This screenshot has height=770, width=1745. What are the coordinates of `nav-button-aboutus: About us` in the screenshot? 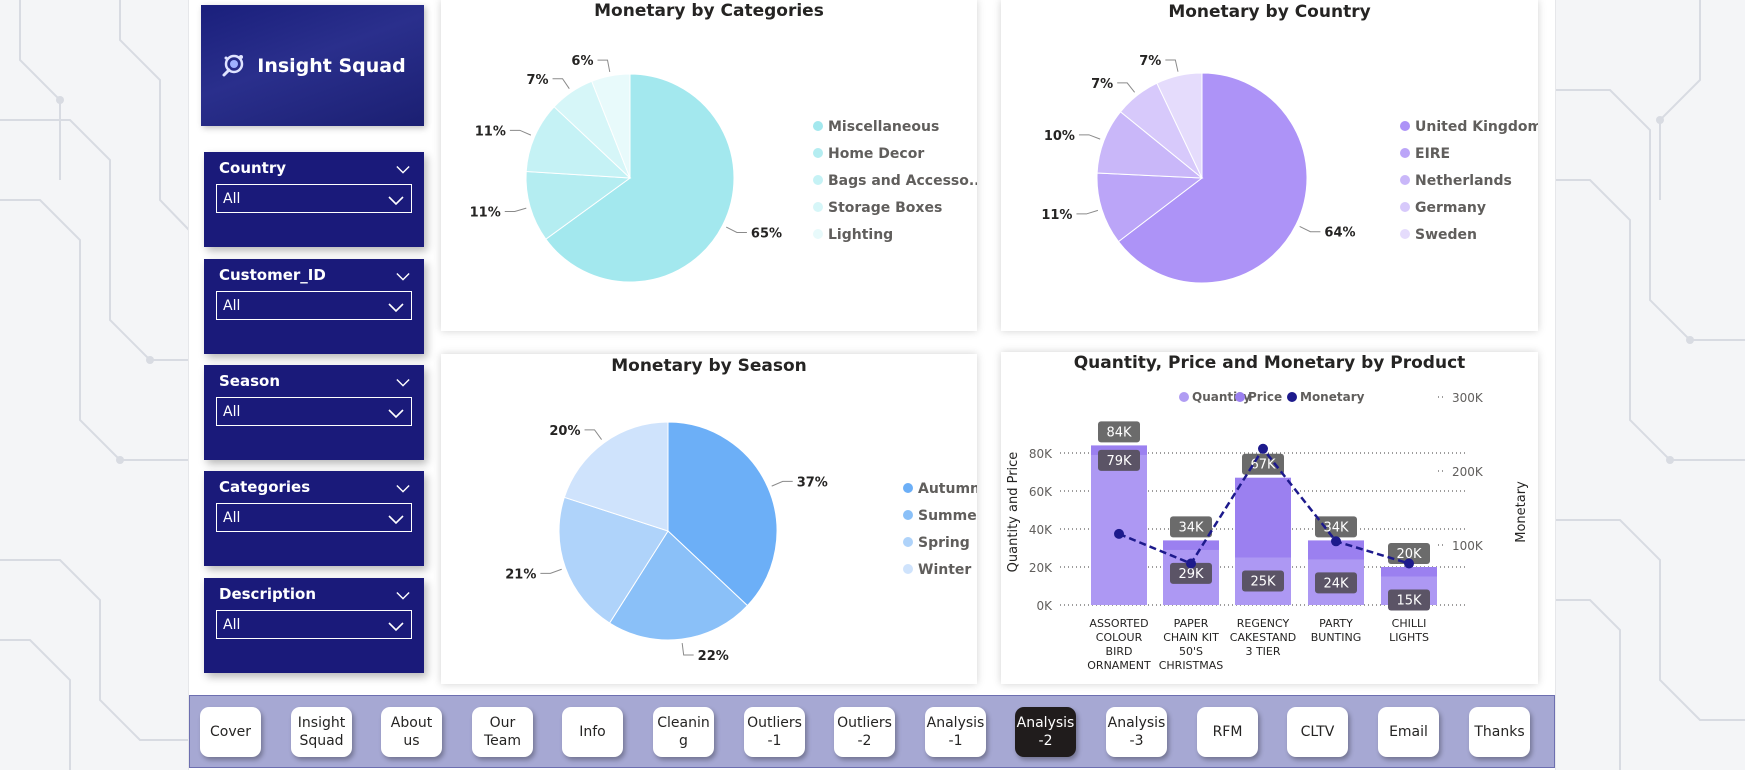 It's located at (411, 732).